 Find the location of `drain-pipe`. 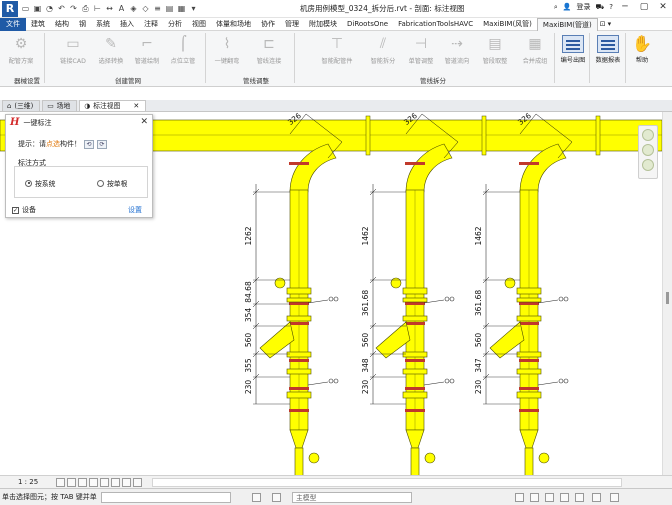

drain-pipe is located at coordinates (415, 461).